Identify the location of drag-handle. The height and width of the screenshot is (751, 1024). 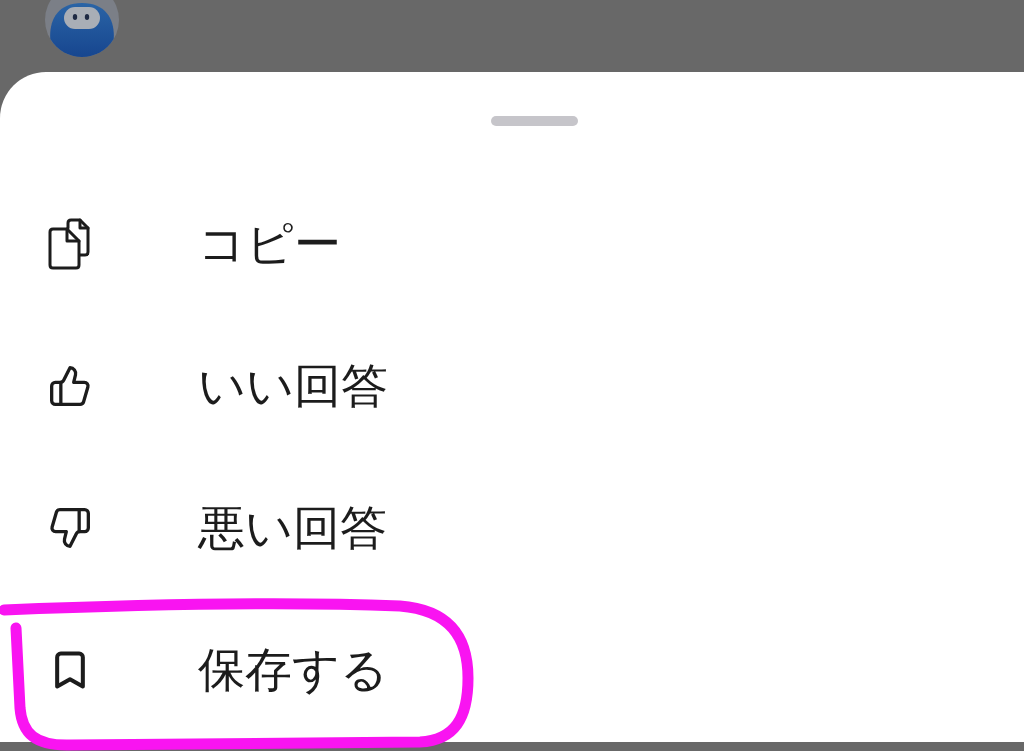
(534, 121).